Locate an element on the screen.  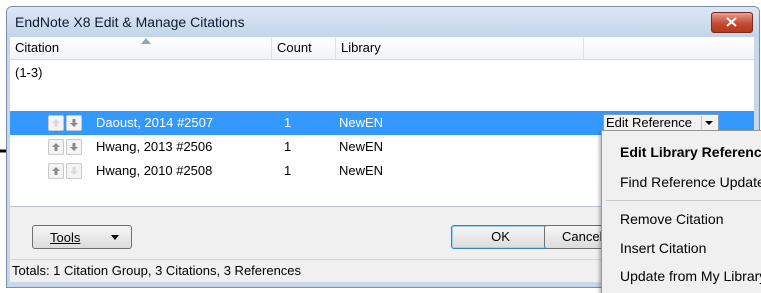
grid-header: Citation Count Library is located at coordinates (382, 48).